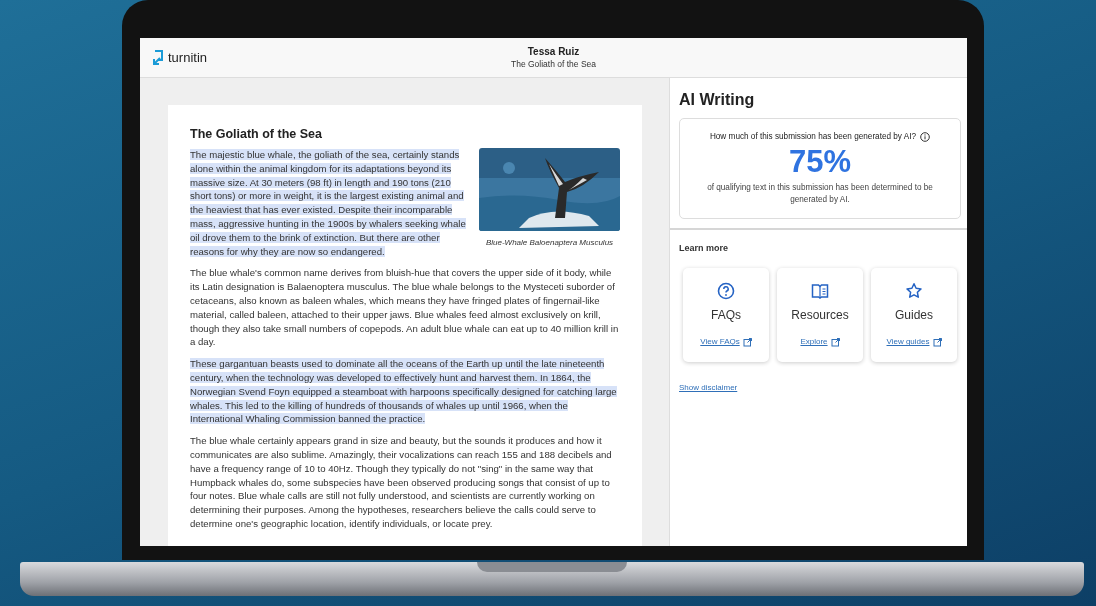 This screenshot has width=1096, height=606. I want to click on image-caption: Blue-Whale Baloenaptera Musculus, so click(549, 243).